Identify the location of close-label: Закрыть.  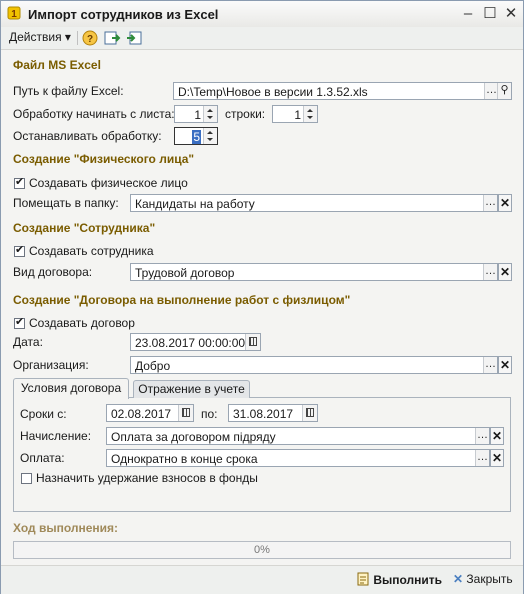
(489, 579).